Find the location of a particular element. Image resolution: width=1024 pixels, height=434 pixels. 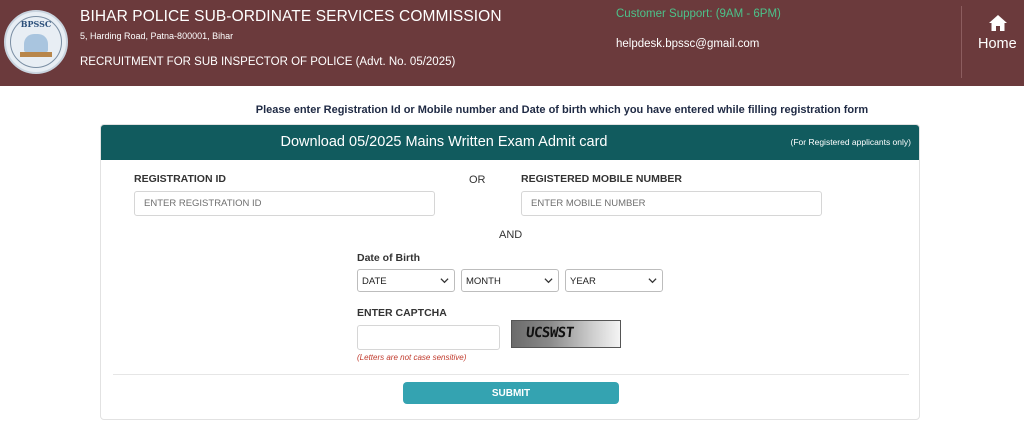

registration-id-input is located at coordinates (284, 203).